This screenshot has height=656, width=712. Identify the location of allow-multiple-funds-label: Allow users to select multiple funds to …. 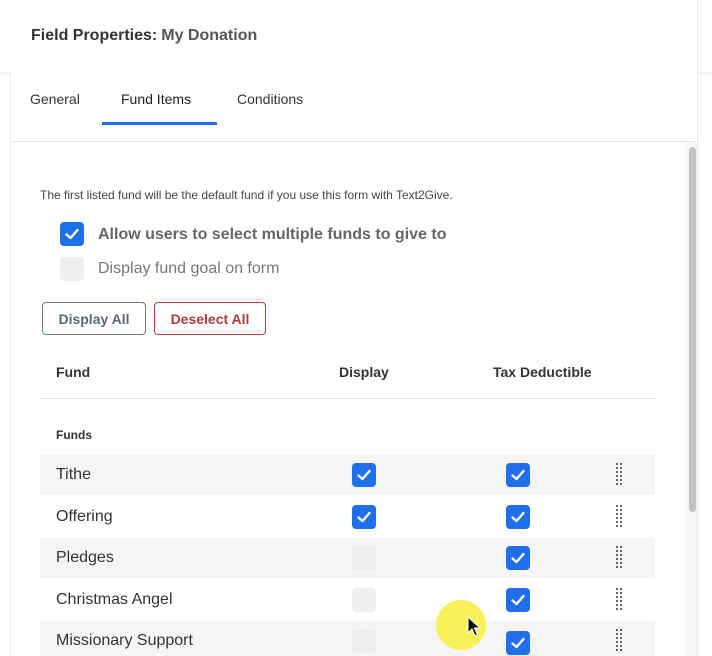
(272, 234).